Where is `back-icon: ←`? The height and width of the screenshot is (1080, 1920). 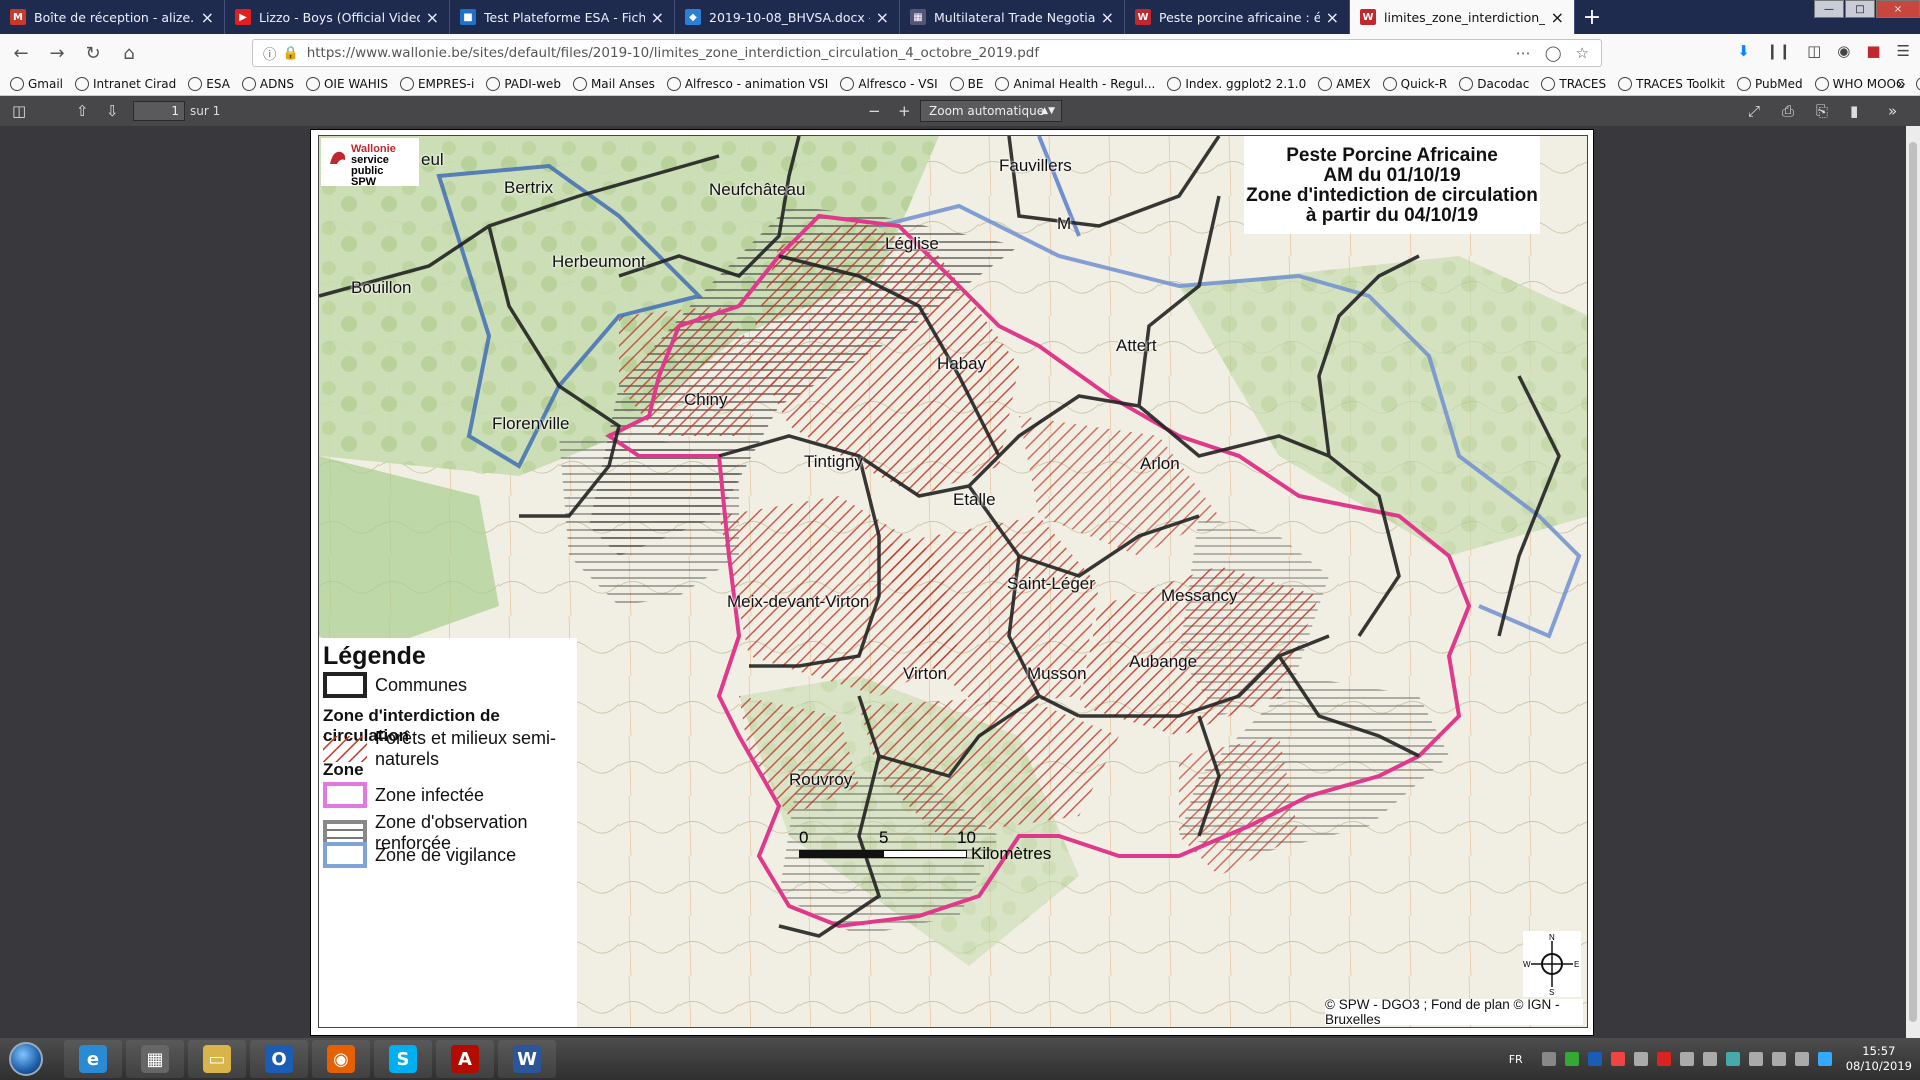 back-icon: ← is located at coordinates (21, 53).